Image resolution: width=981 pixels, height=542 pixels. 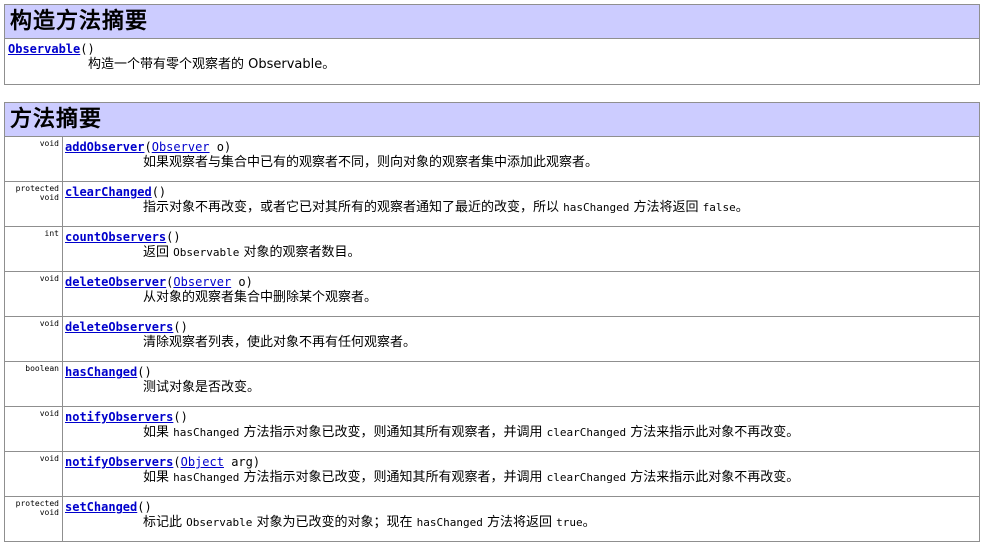 I want to click on method-signature: notifyObservers(), so click(x=522, y=417).